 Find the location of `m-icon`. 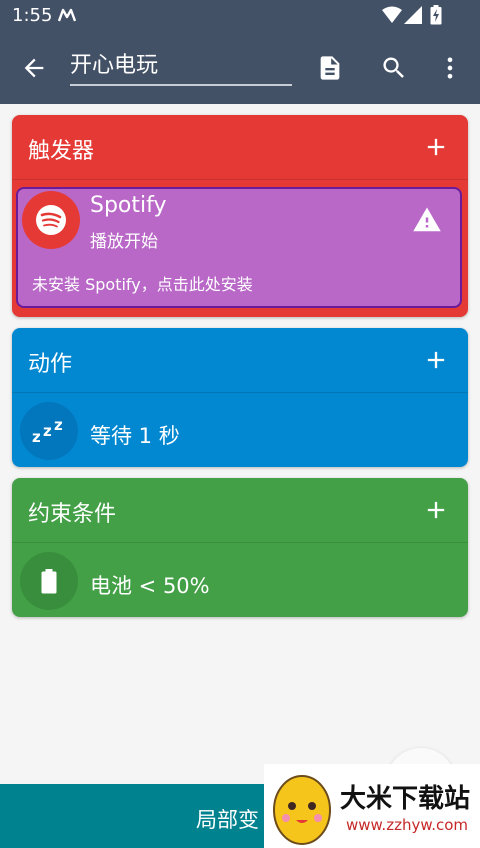

m-icon is located at coordinates (67, 15).